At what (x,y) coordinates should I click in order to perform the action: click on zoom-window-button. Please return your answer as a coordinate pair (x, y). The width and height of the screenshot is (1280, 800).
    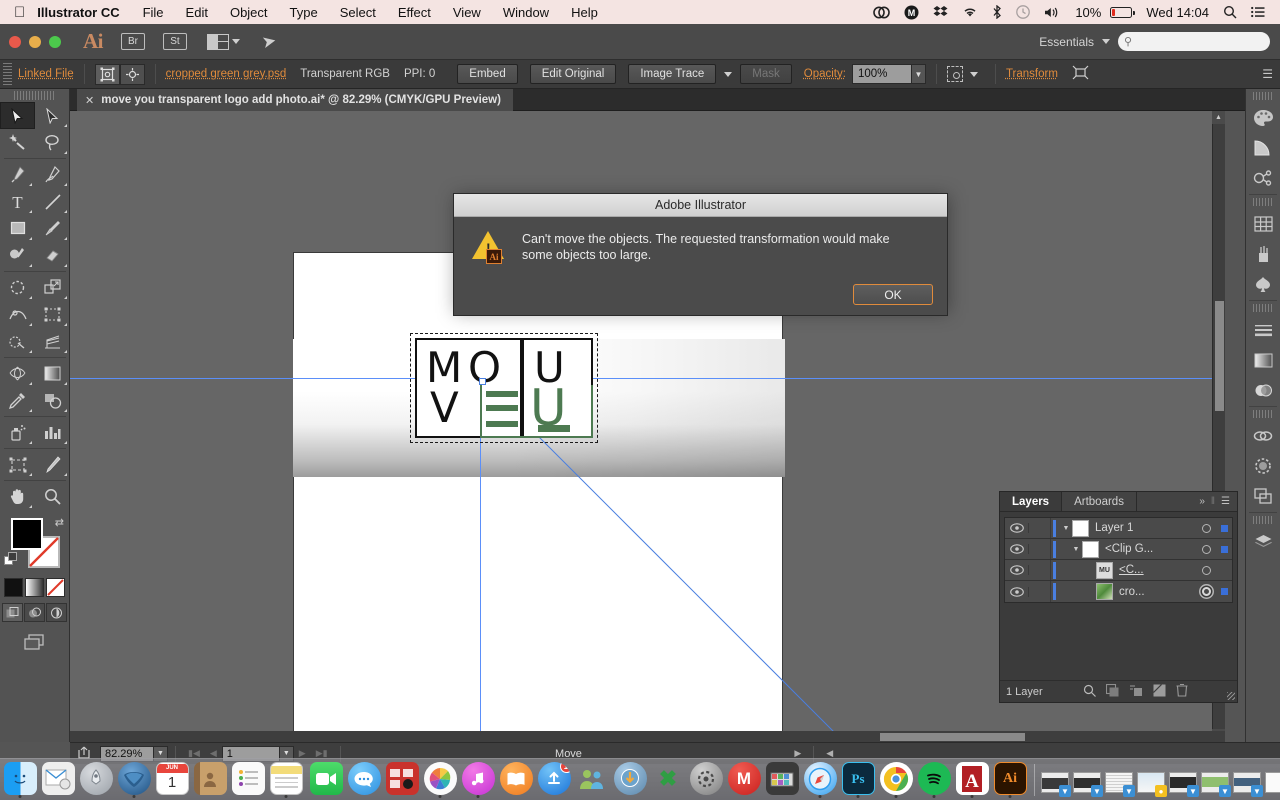
    Looking at the image, I should click on (55, 41).